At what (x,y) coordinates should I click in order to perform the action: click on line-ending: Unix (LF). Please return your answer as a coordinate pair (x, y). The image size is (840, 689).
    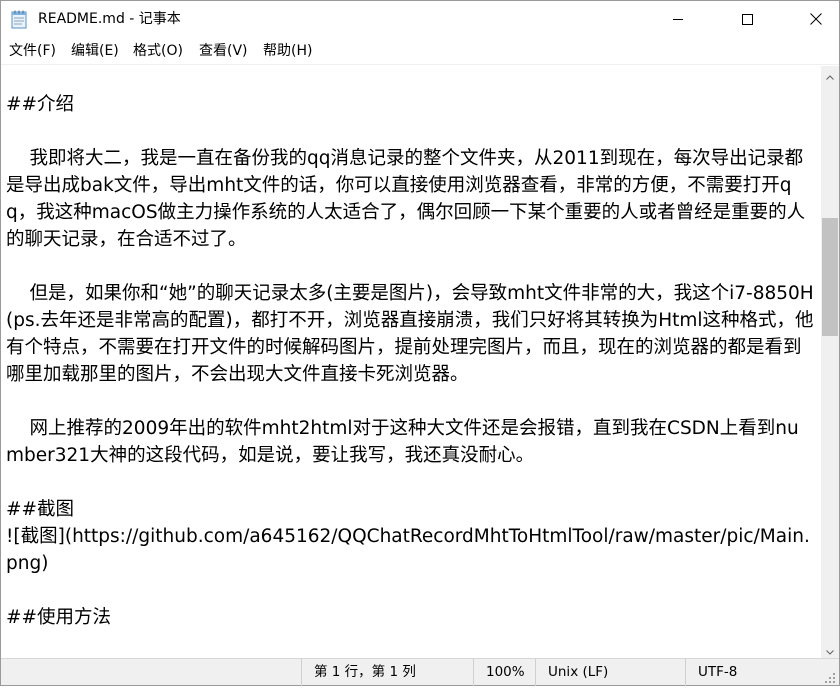
    Looking at the image, I should click on (610, 672).